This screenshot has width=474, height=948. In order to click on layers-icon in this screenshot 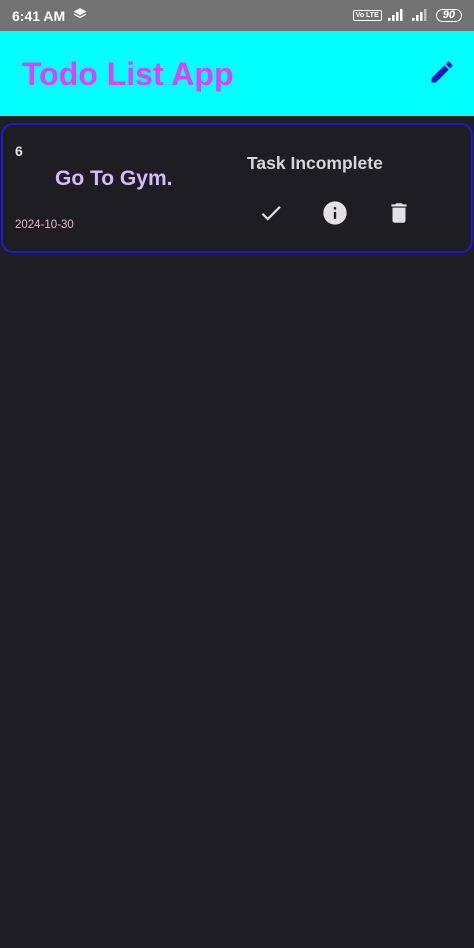, I will do `click(80, 15)`.